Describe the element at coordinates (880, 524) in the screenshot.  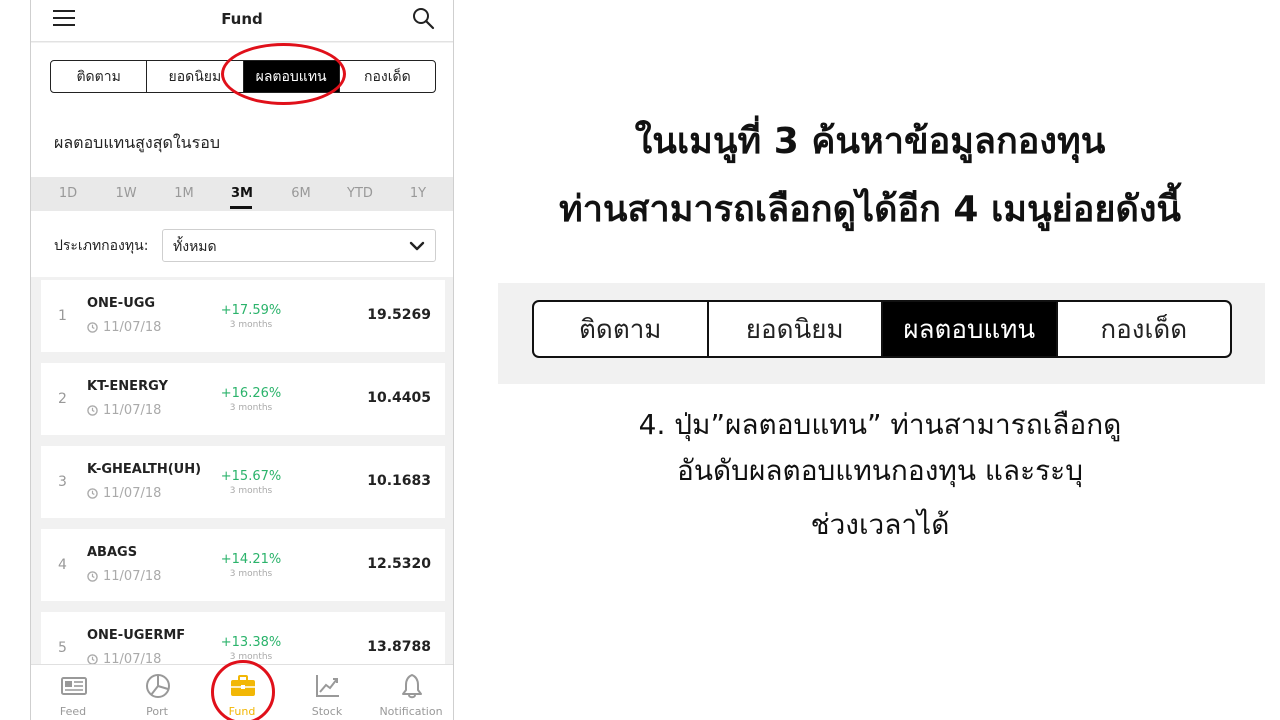
I see `description-line-3: ช่วงเวลาได้` at that location.